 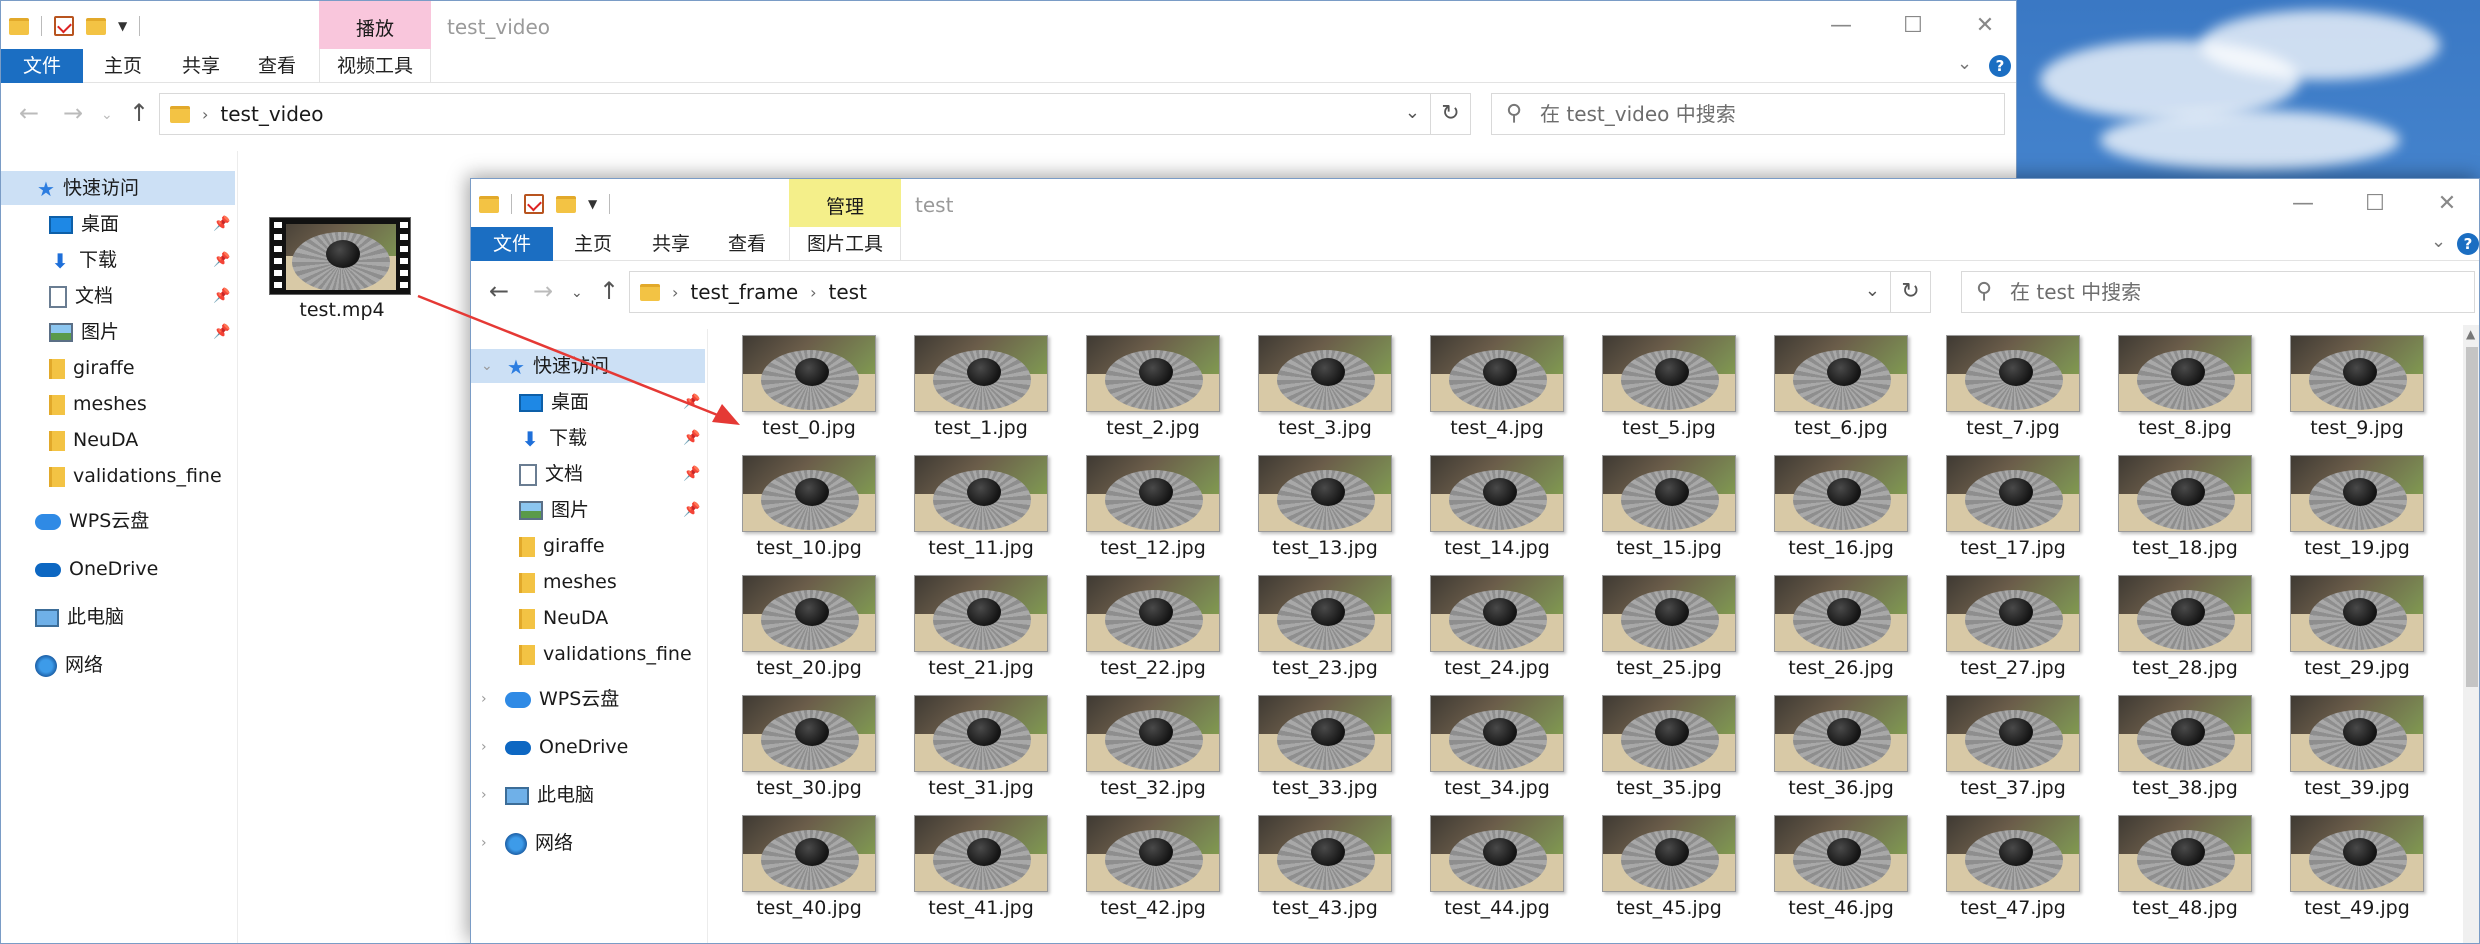 What do you see at coordinates (118, 569) in the screenshot?
I see `nav-item-onedrive: OneDrive` at bounding box center [118, 569].